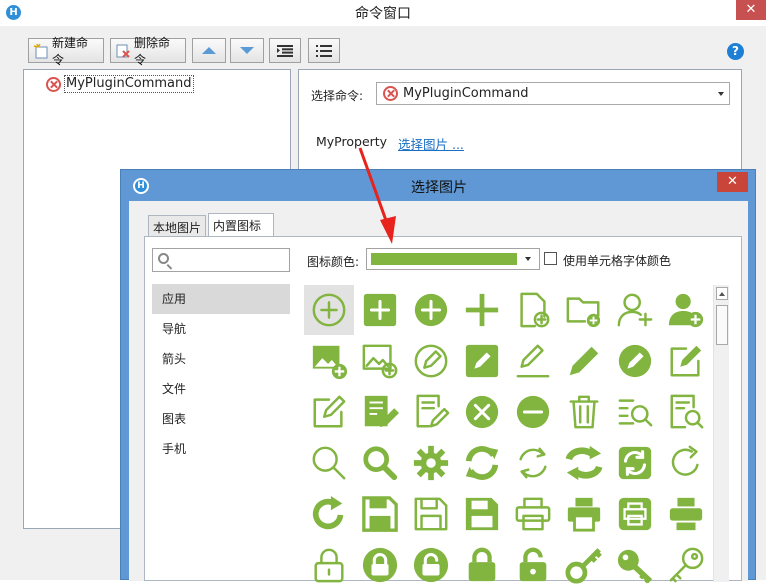 Image resolution: width=766 pixels, height=585 pixels. I want to click on printer-bold-icon, so click(686, 514).